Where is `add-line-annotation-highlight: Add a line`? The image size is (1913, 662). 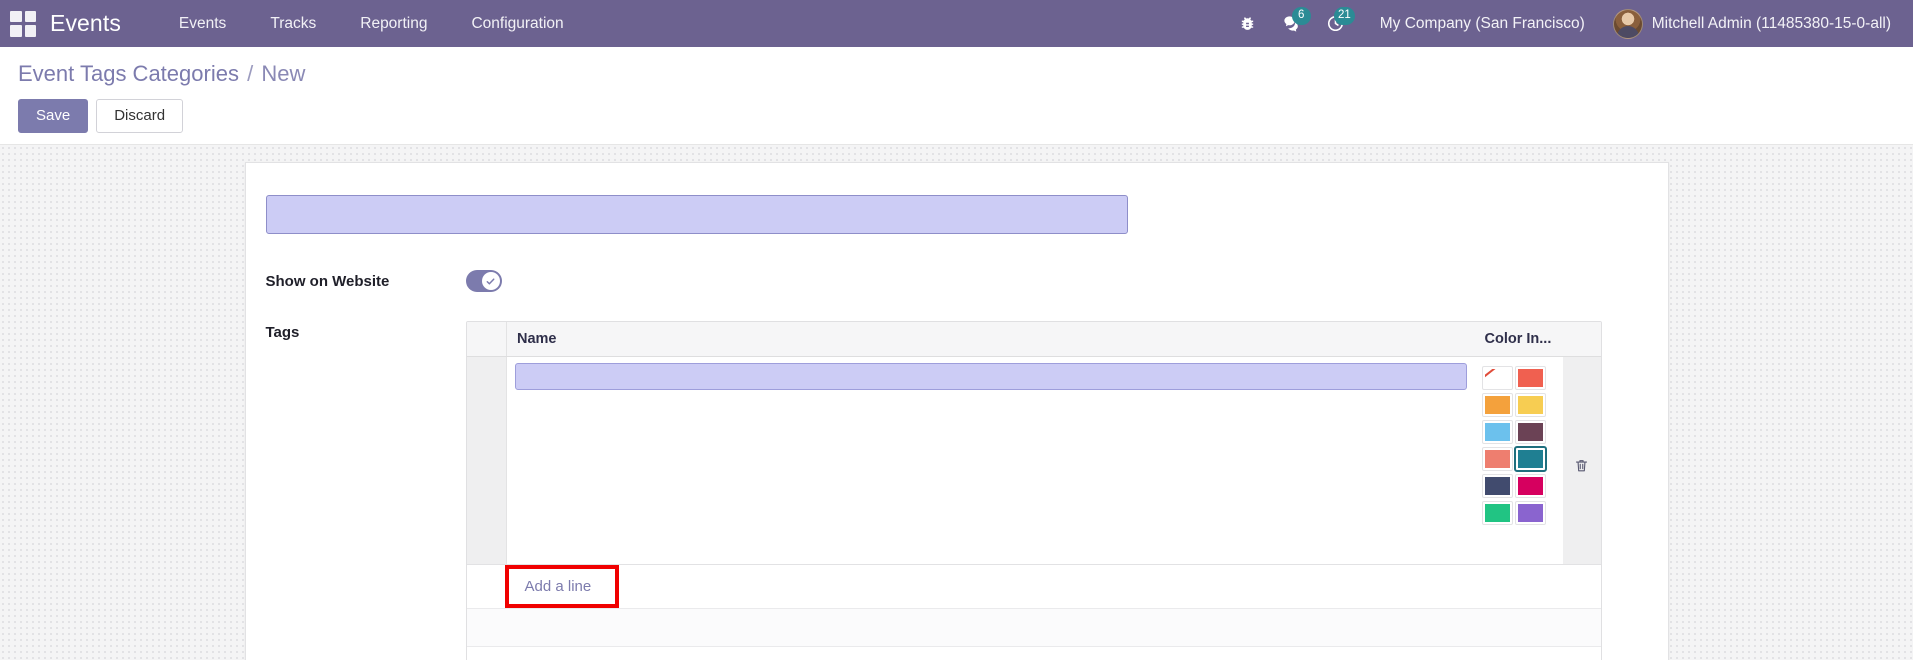 add-line-annotation-highlight: Add a line is located at coordinates (562, 586).